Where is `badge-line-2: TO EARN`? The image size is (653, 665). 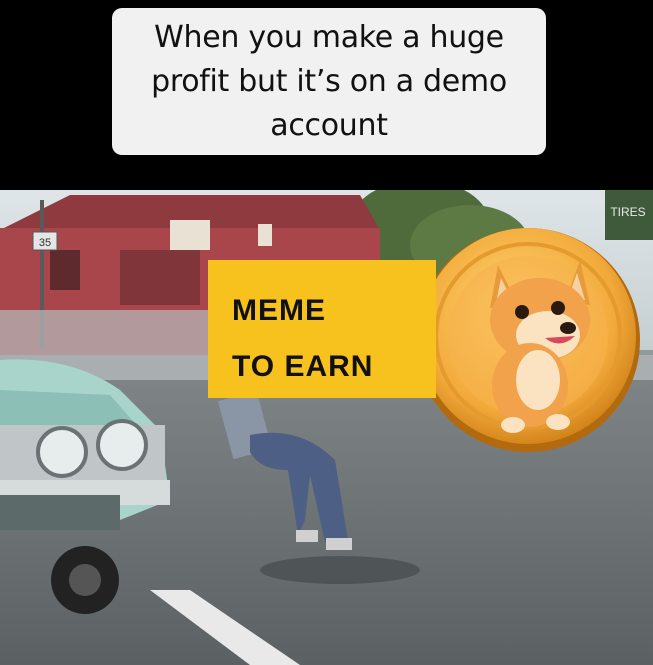 badge-line-2: TO EARN is located at coordinates (303, 366).